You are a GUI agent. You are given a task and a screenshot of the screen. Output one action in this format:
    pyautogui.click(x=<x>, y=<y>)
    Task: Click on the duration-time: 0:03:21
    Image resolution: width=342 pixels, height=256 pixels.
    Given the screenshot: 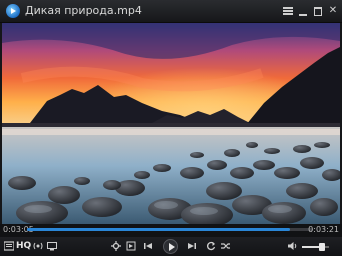 What is the action you would take?
    pyautogui.click(x=323, y=229)
    